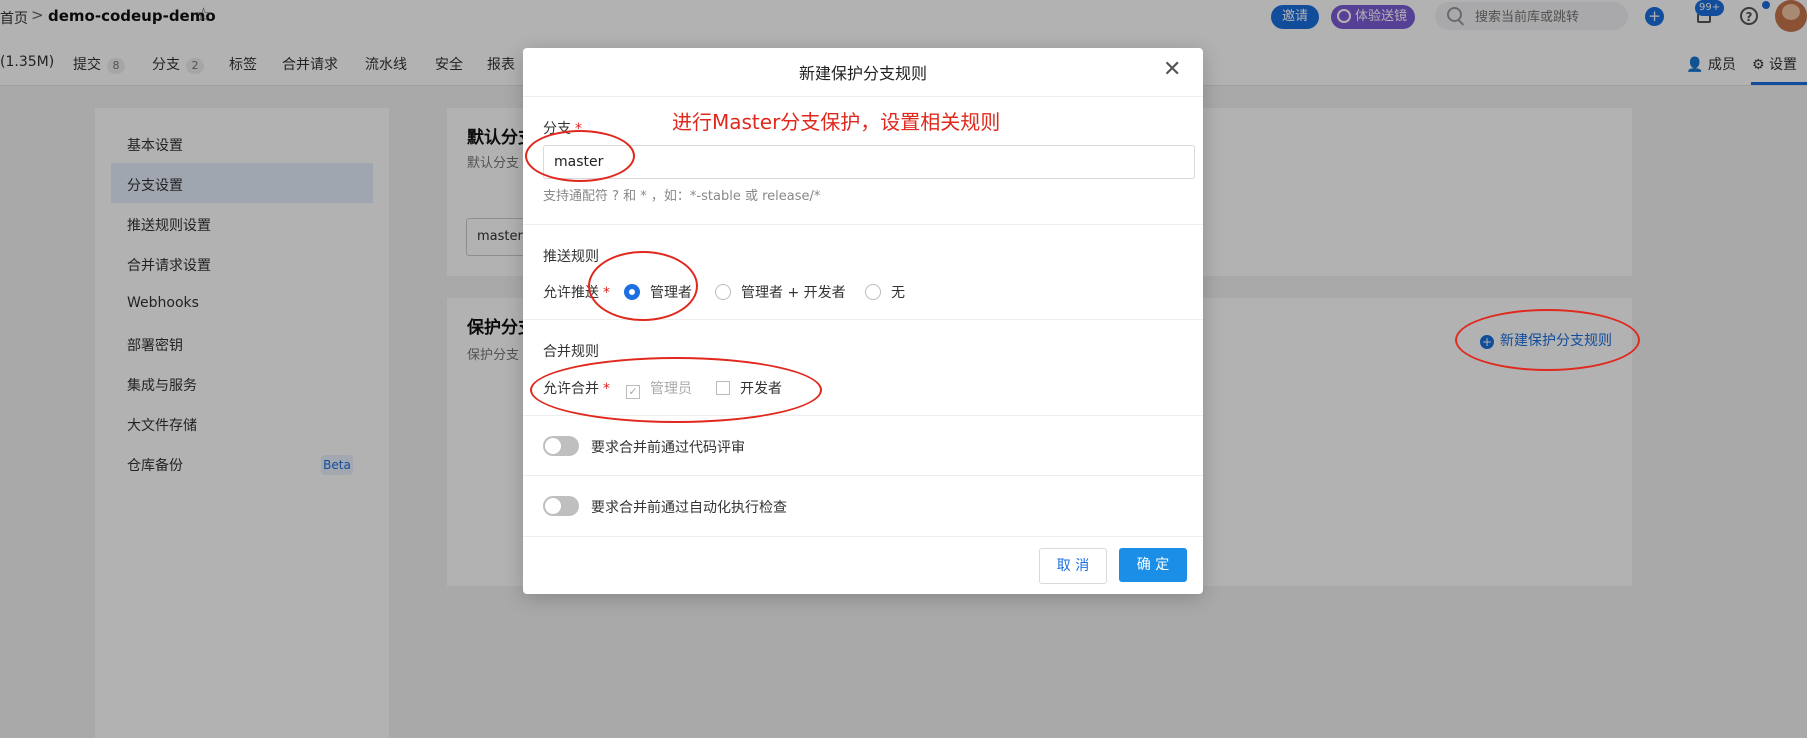 The image size is (1807, 738). What do you see at coordinates (561, 446) in the screenshot?
I see `review-toggle` at bounding box center [561, 446].